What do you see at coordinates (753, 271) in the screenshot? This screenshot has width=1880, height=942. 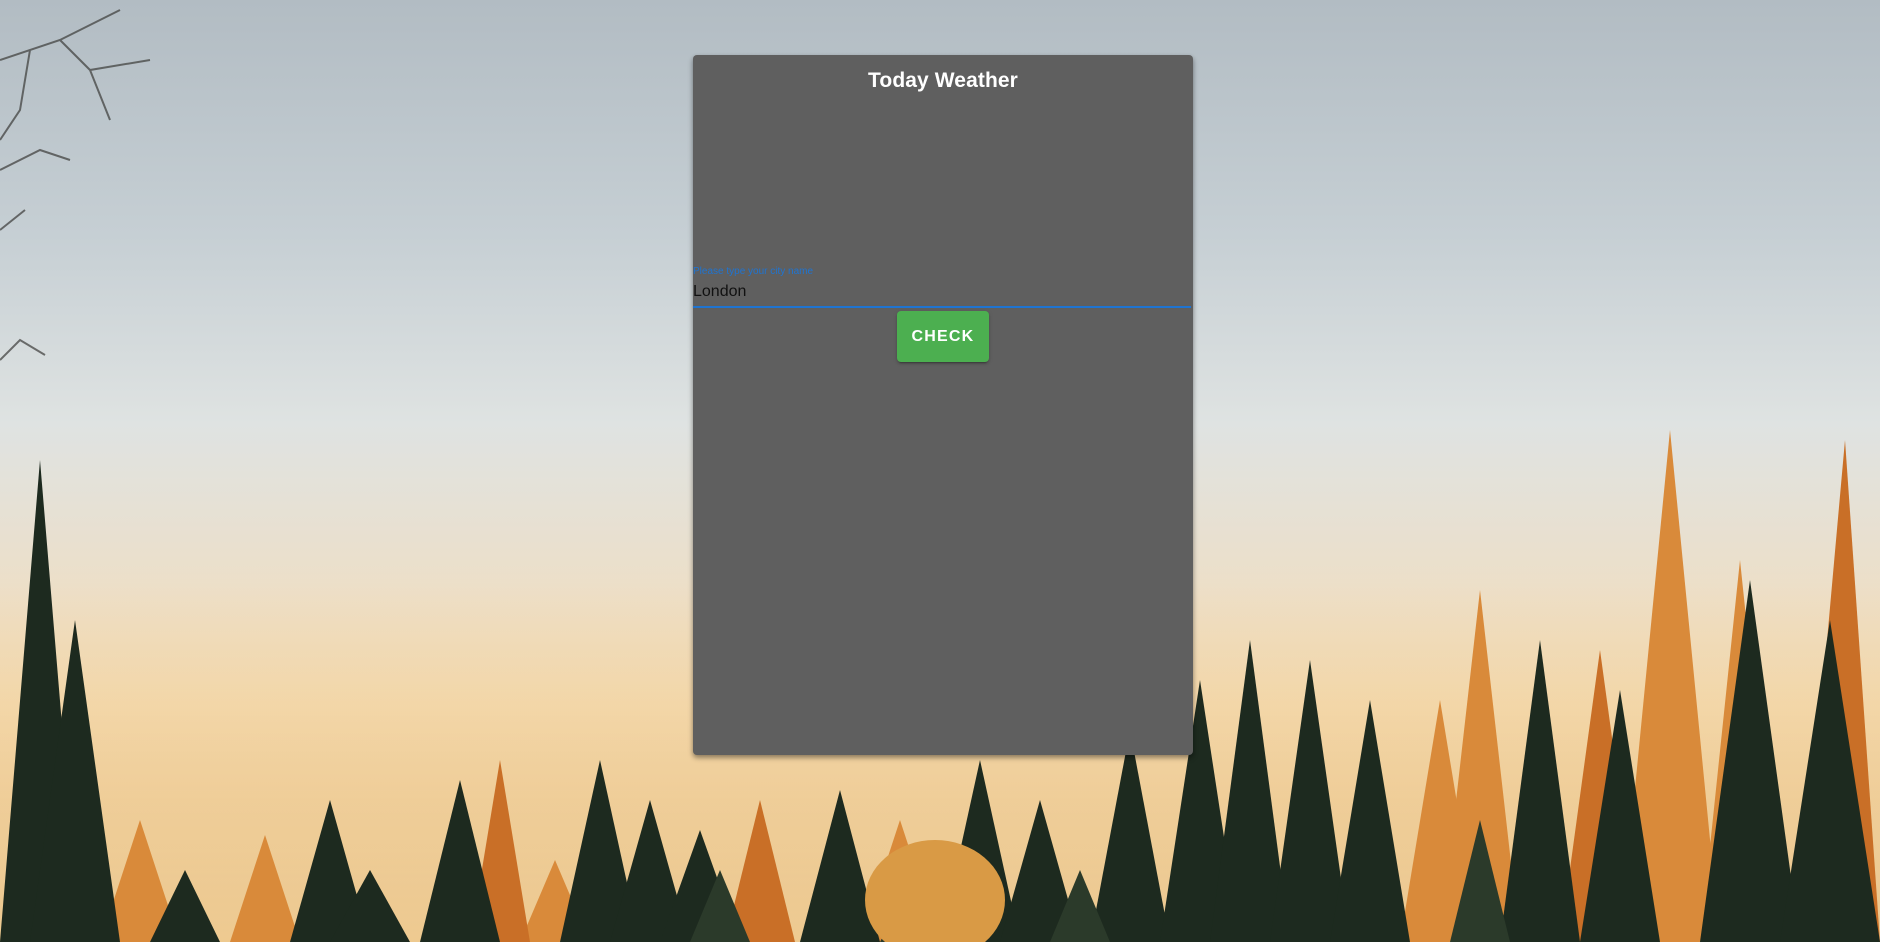 I see `city-field-label: Please type your city name` at bounding box center [753, 271].